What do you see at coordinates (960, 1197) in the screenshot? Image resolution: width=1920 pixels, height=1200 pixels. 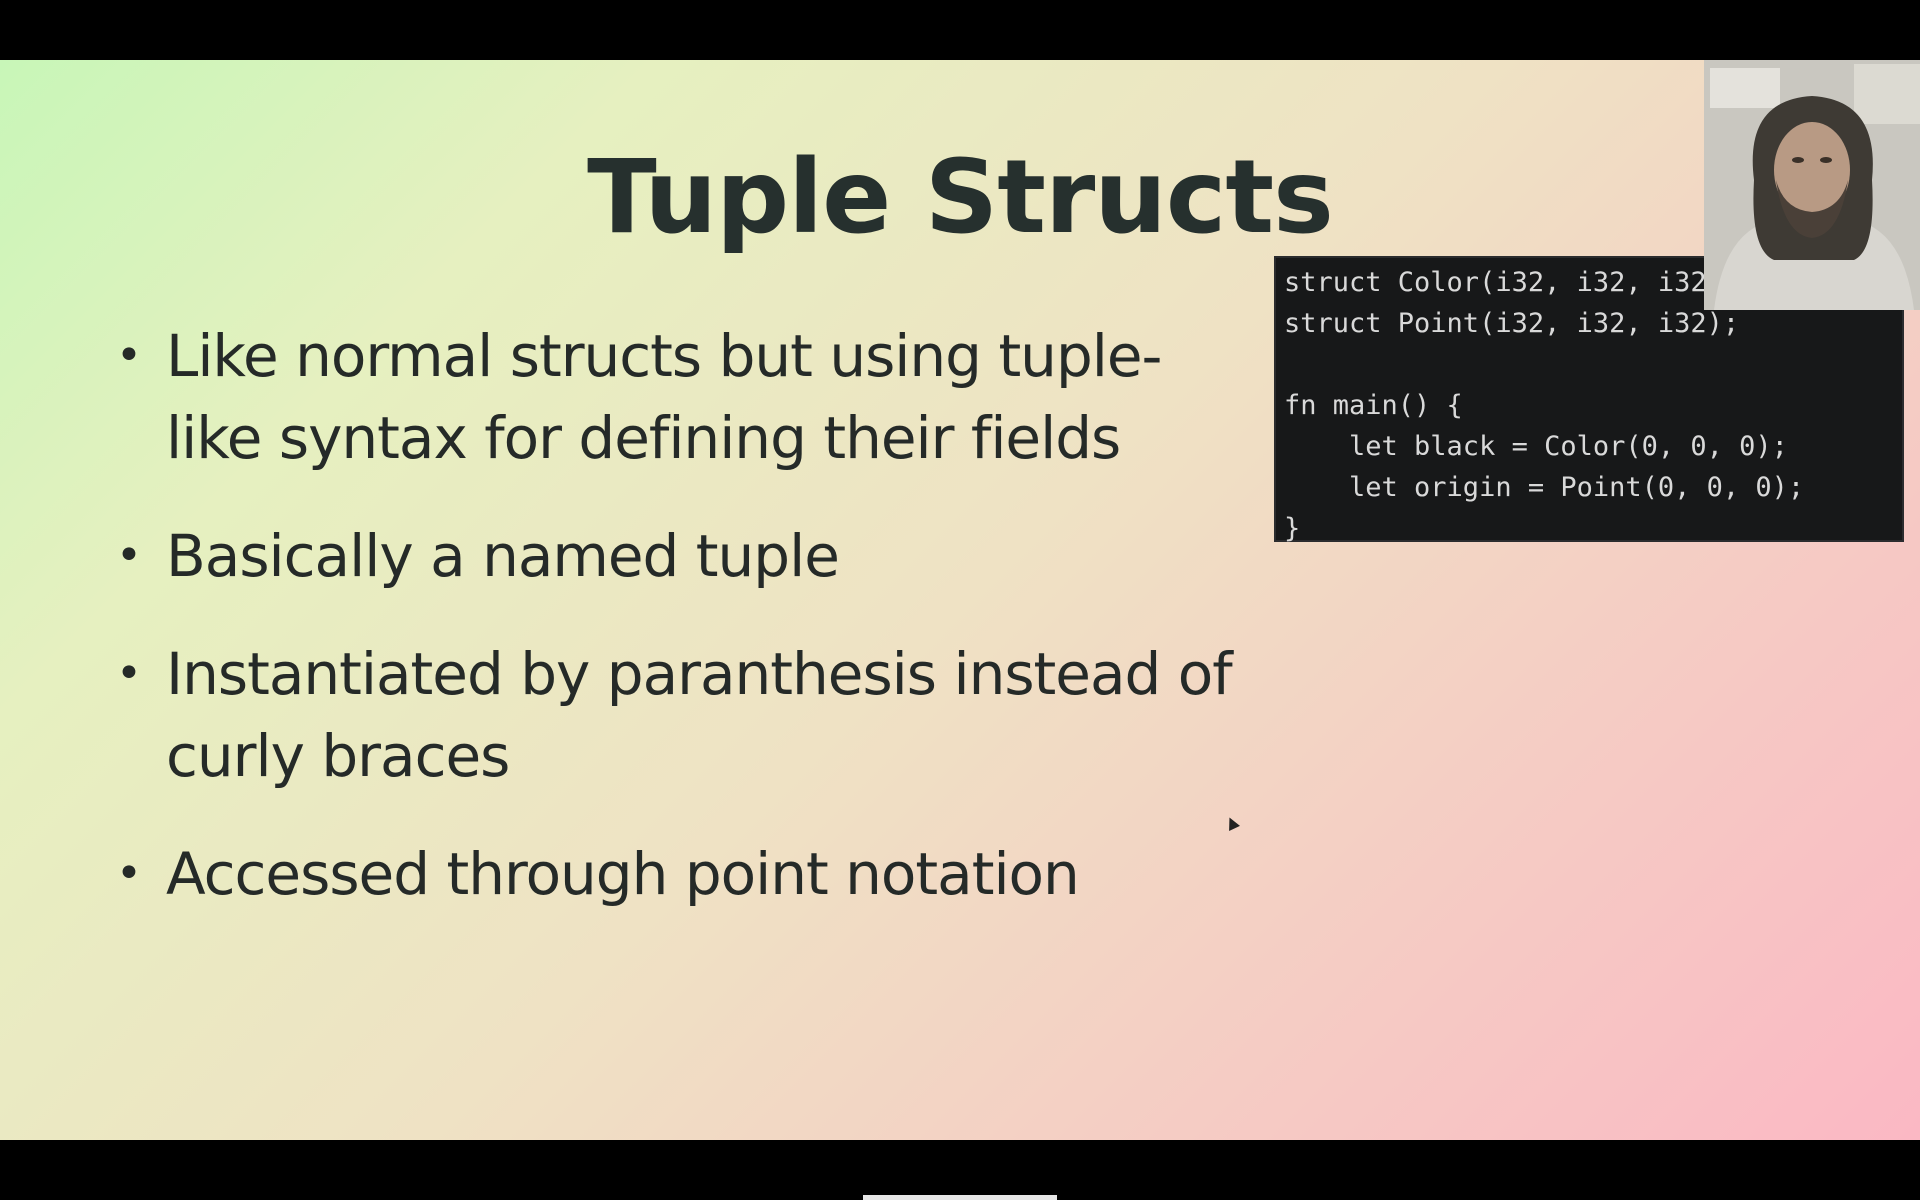 I see `video-progress-indicator` at bounding box center [960, 1197].